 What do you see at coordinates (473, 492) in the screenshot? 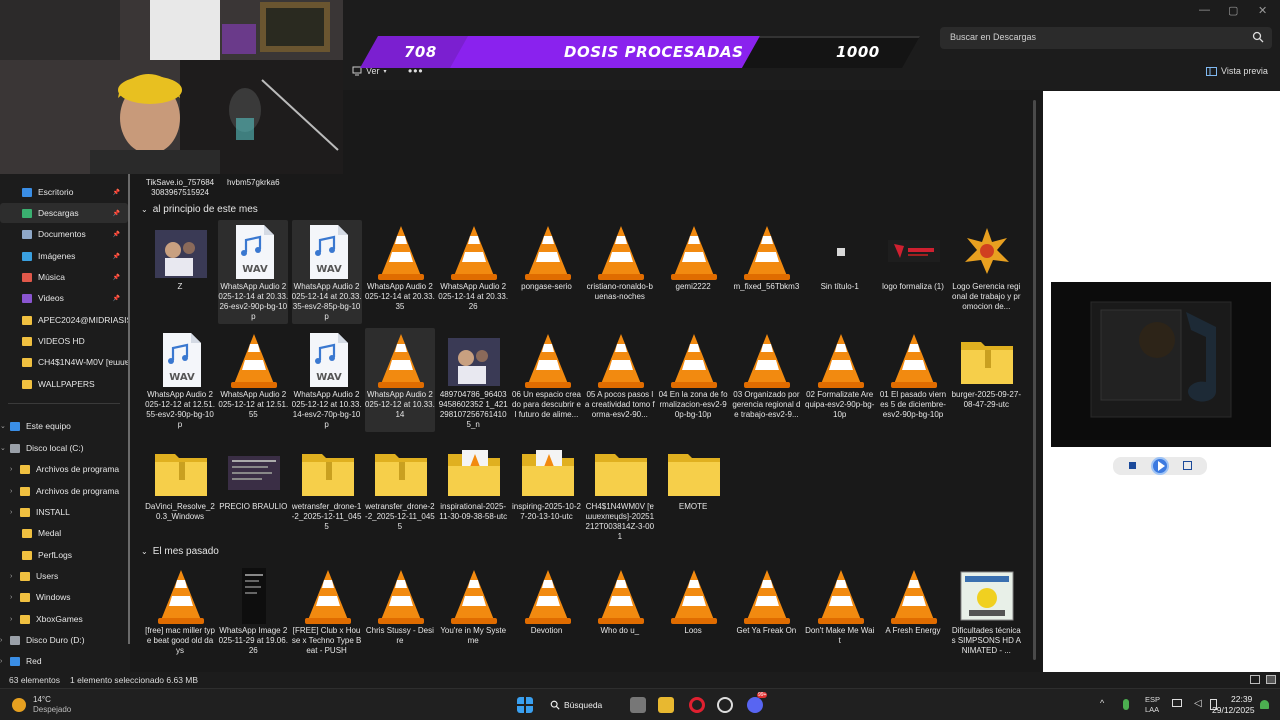
I see `file-item: inspirational-2025-11-30-09-38-58-utc` at bounding box center [473, 492].